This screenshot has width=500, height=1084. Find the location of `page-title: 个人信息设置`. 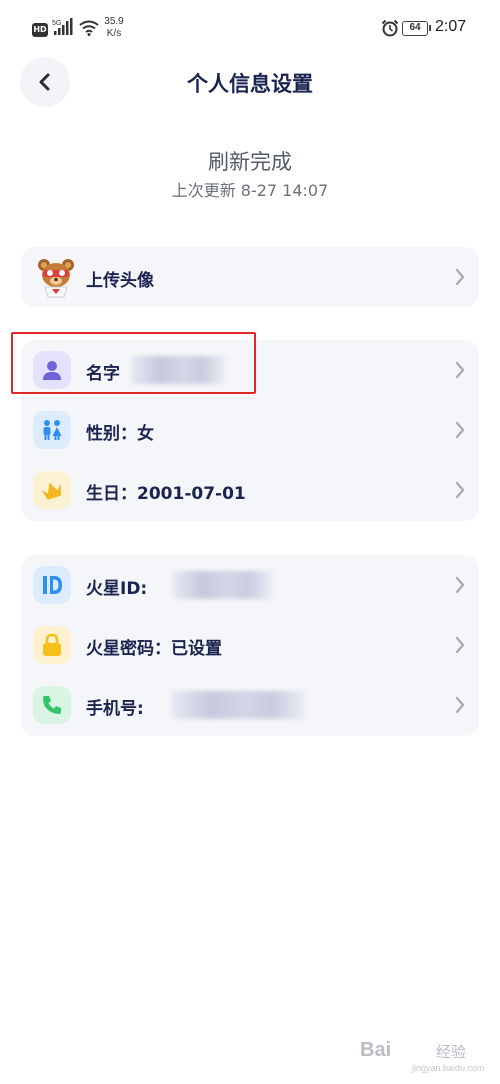

page-title: 个人信息设置 is located at coordinates (250, 84).